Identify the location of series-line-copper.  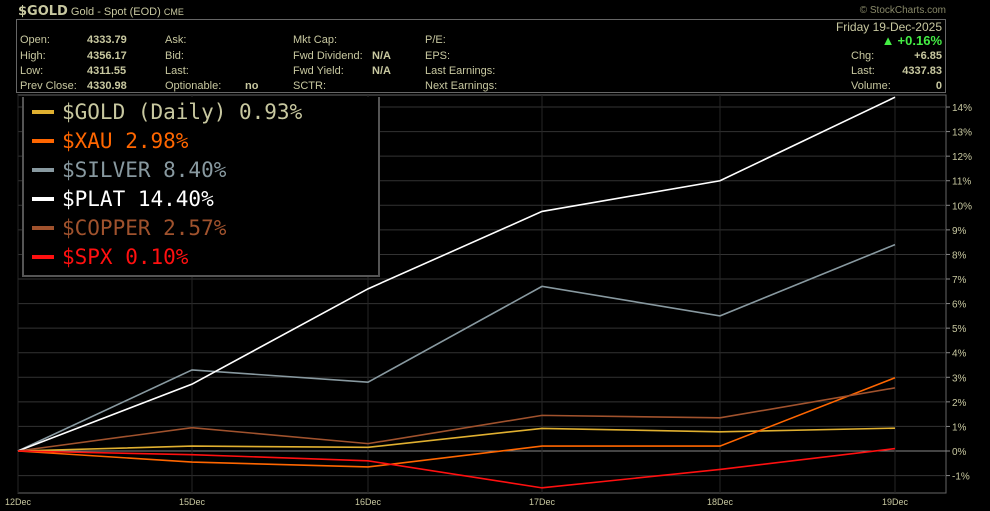
(456, 419).